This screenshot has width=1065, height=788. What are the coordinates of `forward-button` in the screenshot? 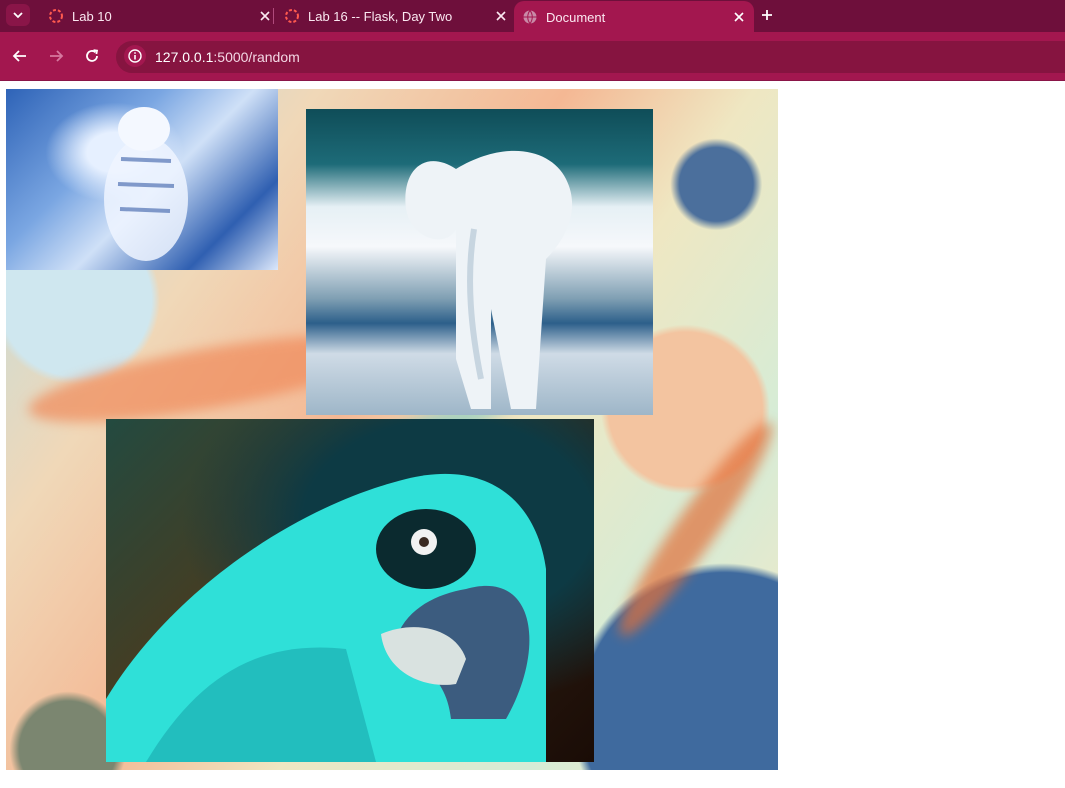 It's located at (56, 56).